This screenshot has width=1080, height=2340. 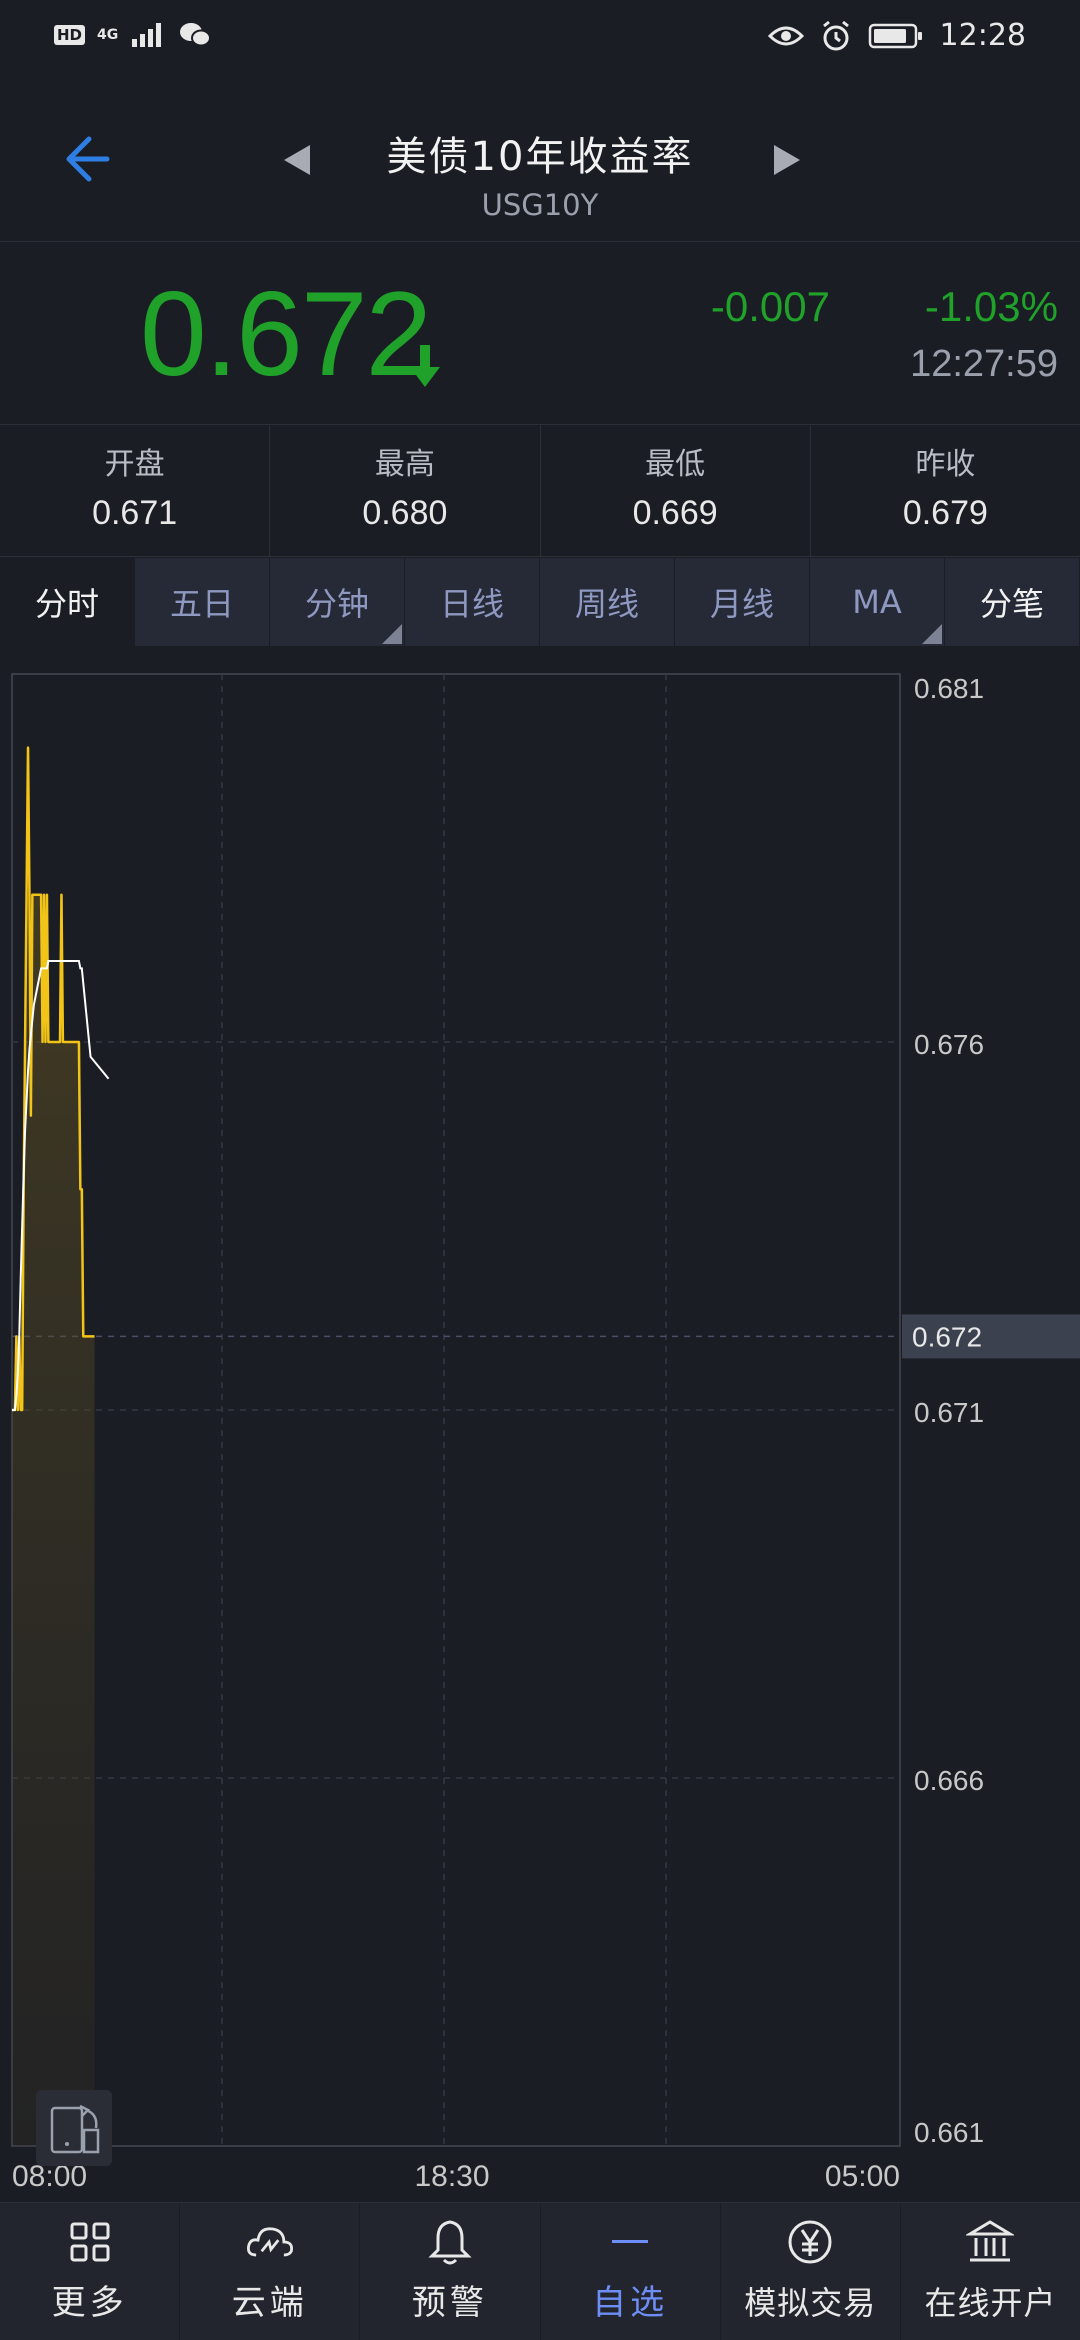 I want to click on tab-monthly: 月线, so click(x=742, y=602).